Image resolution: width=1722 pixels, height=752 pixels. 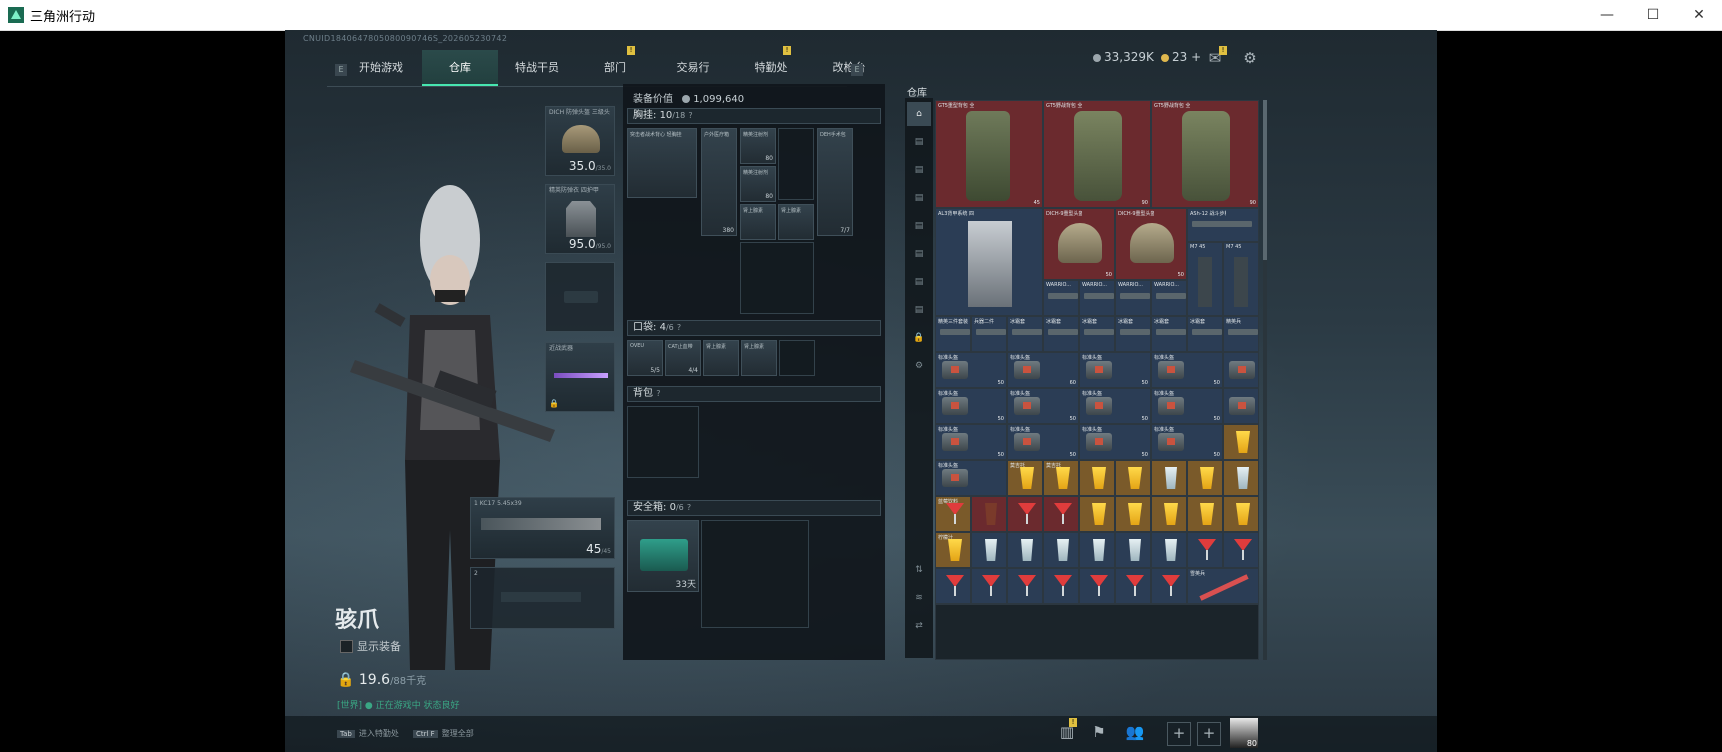 What do you see at coordinates (755, 574) in the screenshot?
I see `safebox-grid` at bounding box center [755, 574].